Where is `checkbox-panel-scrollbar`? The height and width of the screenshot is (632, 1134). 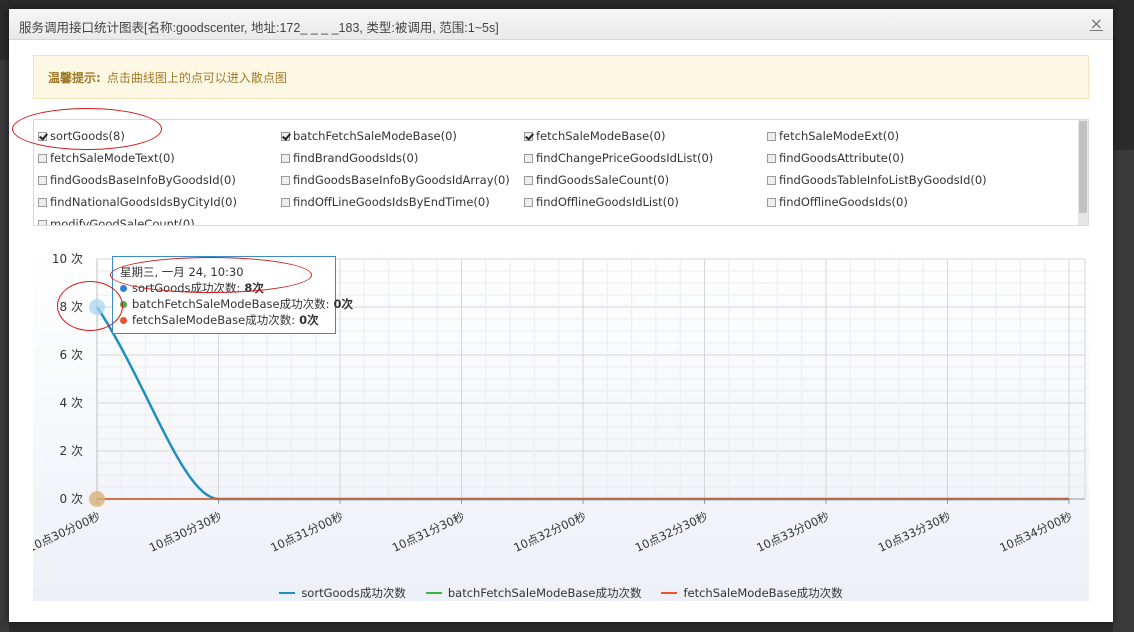
checkbox-panel-scrollbar is located at coordinates (1083, 172).